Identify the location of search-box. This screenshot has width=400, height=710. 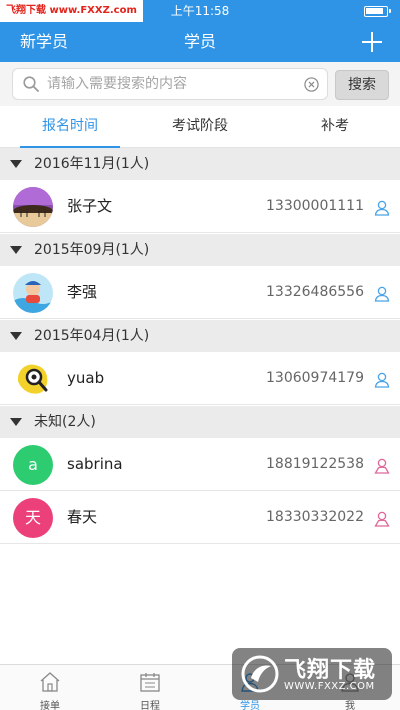
(170, 84).